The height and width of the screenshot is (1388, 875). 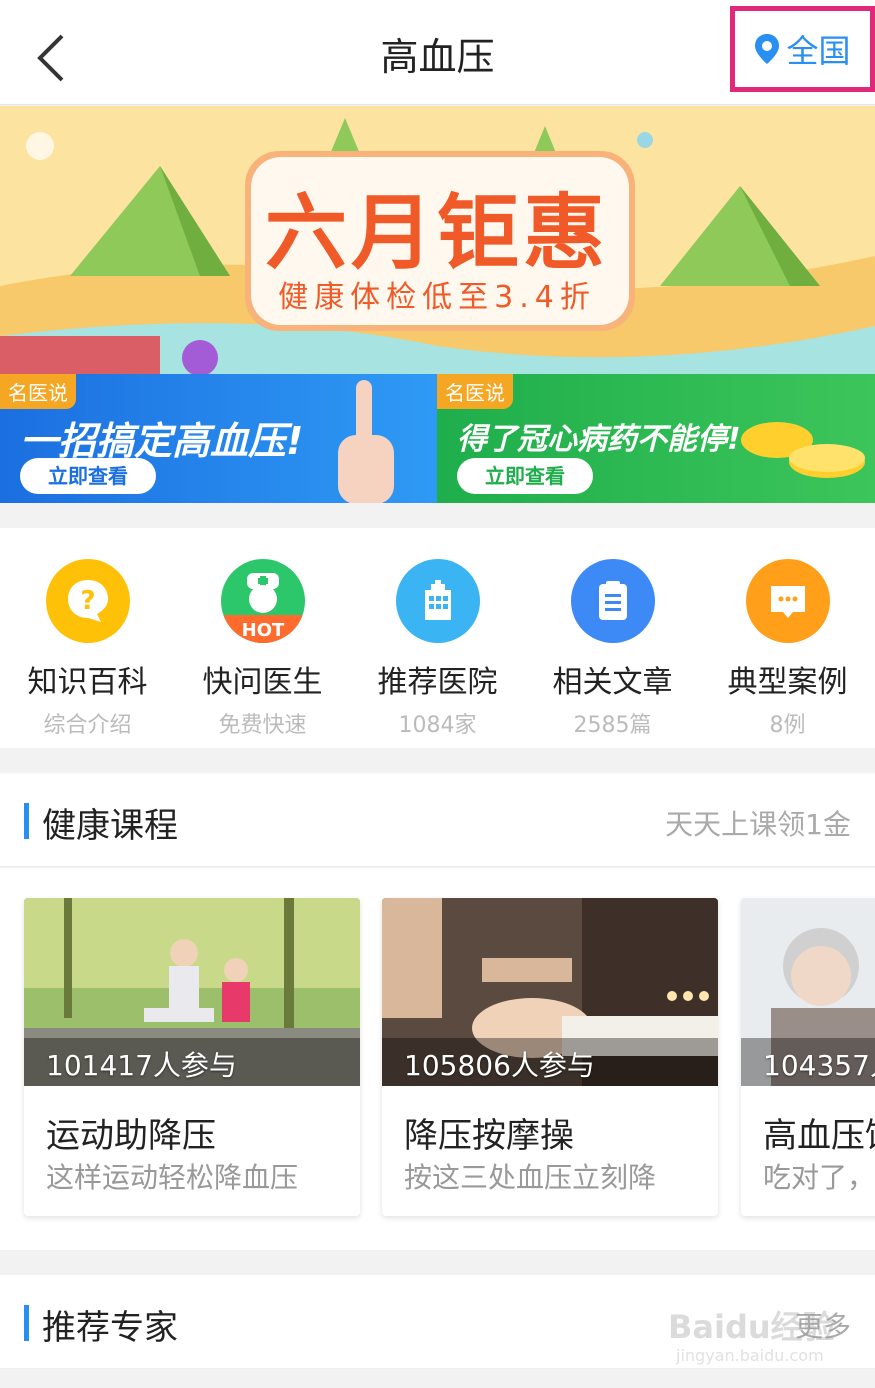 I want to click on pill-icon, so click(x=803, y=450).